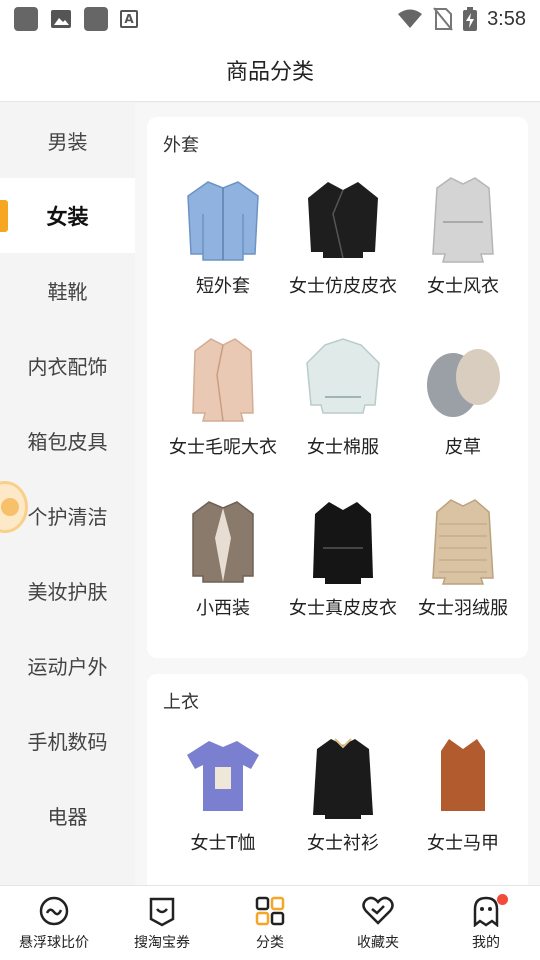  Describe the element at coordinates (343, 286) in the screenshot. I see `product-label: 女士仿皮皮衣` at that location.